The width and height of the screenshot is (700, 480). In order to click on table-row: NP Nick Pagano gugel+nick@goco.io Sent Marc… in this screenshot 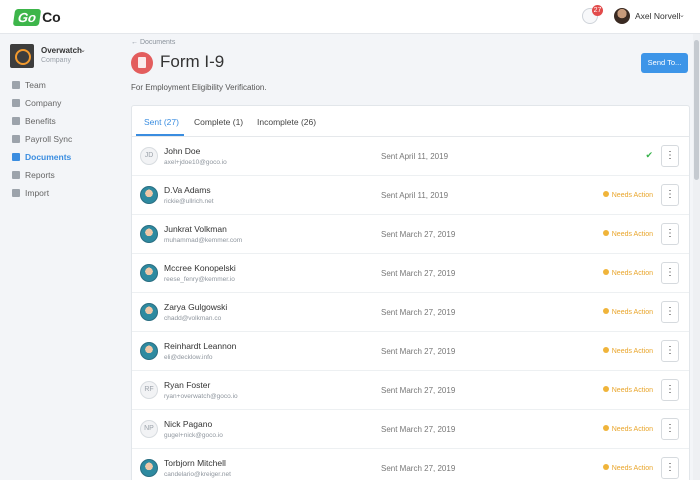, I will do `click(410, 429)`.